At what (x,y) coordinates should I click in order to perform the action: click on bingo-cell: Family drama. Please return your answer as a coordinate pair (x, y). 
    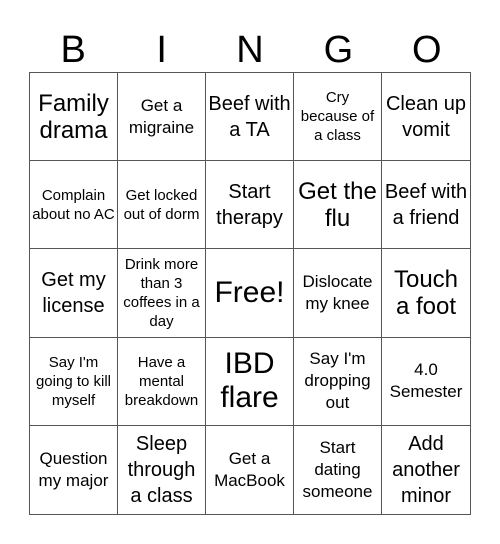
    Looking at the image, I should click on (74, 117).